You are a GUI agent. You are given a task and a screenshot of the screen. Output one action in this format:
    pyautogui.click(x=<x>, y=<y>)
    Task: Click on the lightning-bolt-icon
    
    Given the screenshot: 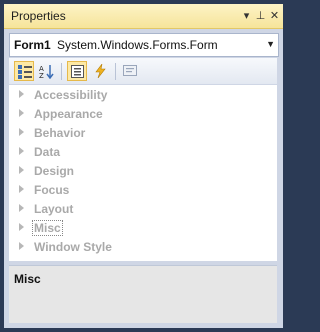 What is the action you would take?
    pyautogui.click(x=100, y=71)
    